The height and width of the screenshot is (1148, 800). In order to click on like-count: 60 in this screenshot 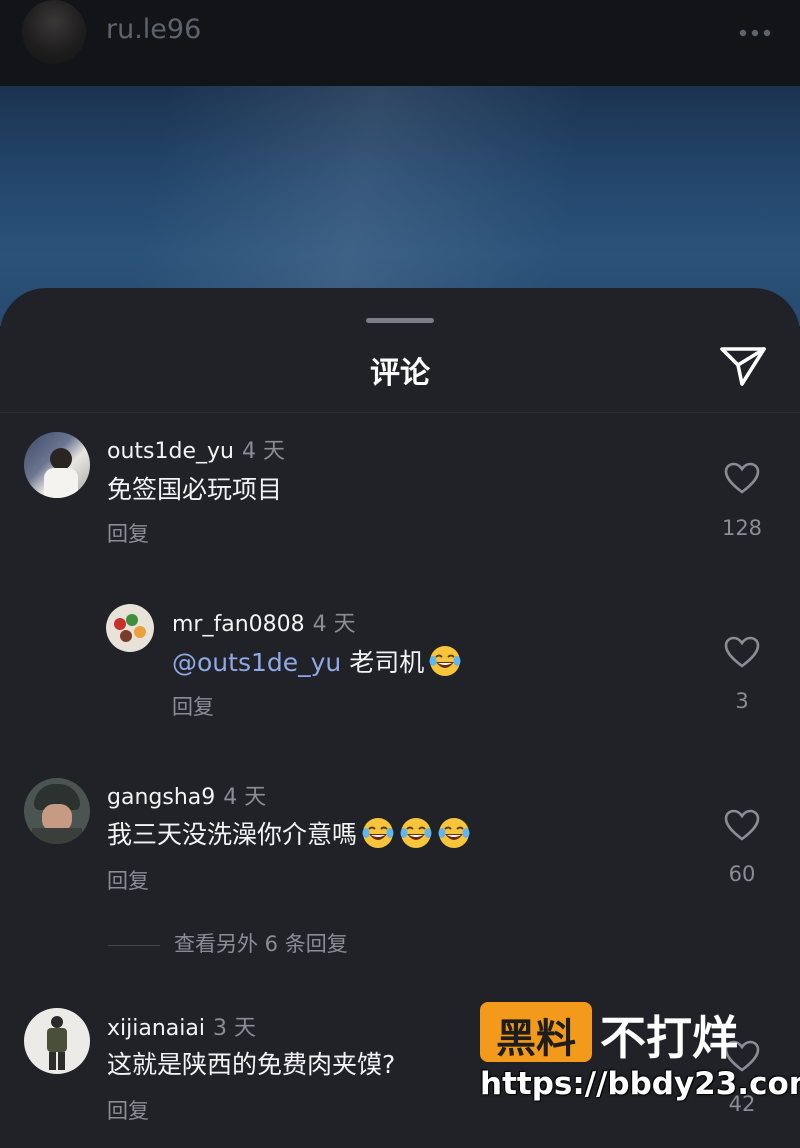, I will do `click(742, 874)`.